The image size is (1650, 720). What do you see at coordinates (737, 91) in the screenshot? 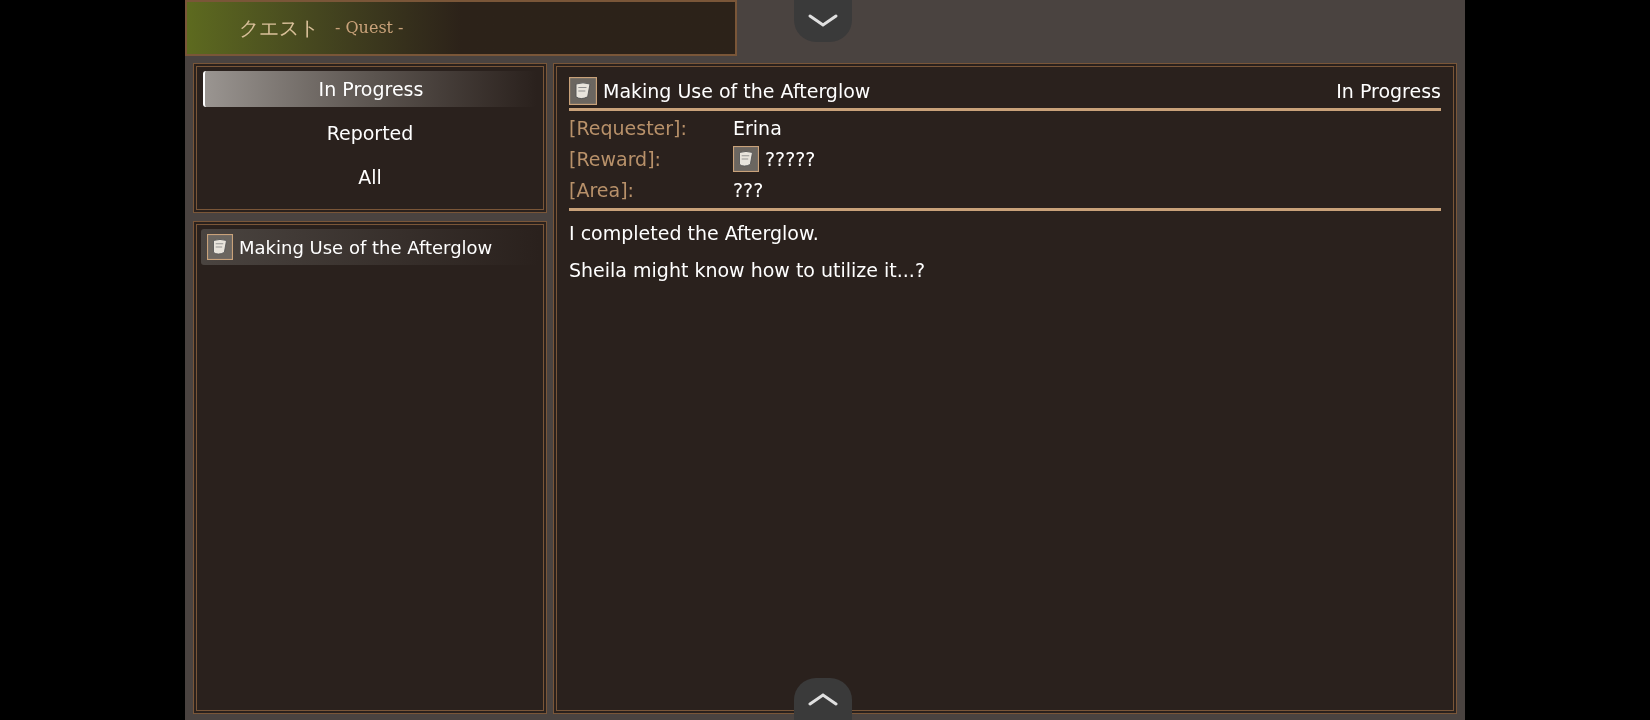
I see `quest-detail-title: Making Use of the Afterglow` at bounding box center [737, 91].